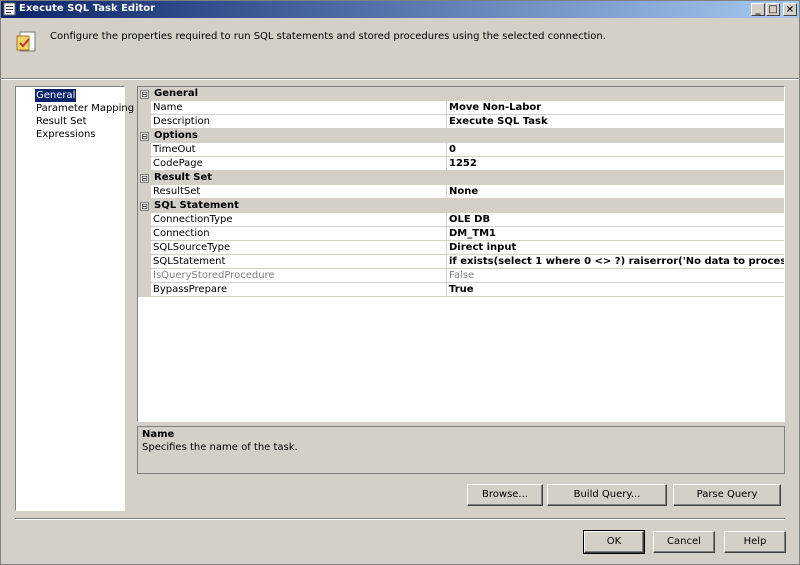 This screenshot has width=800, height=565. I want to click on property-value: 1252, so click(615, 164).